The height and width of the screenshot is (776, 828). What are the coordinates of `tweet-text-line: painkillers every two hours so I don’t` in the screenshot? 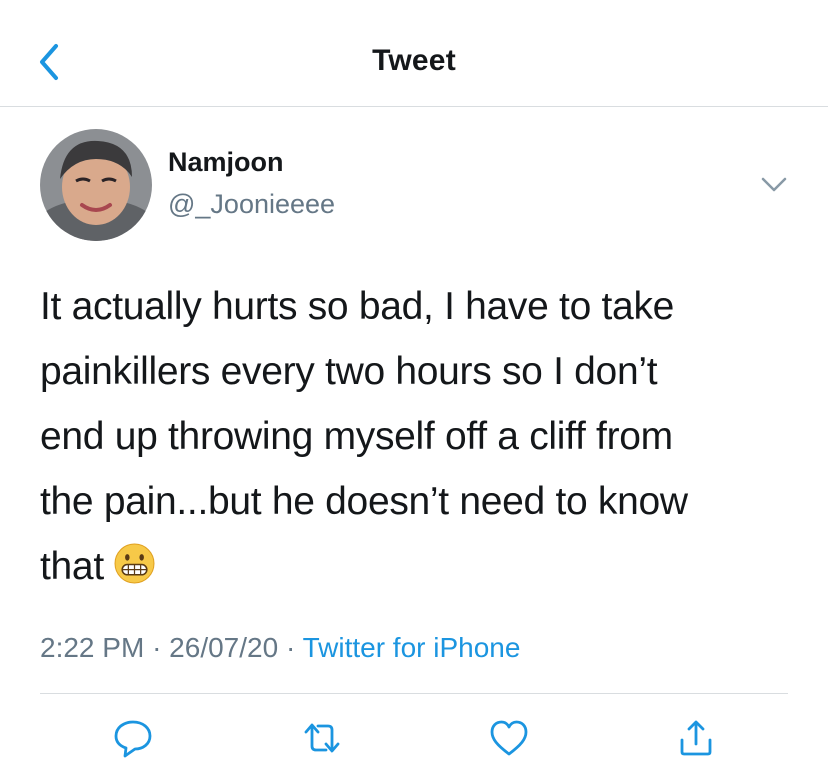 It's located at (349, 371).